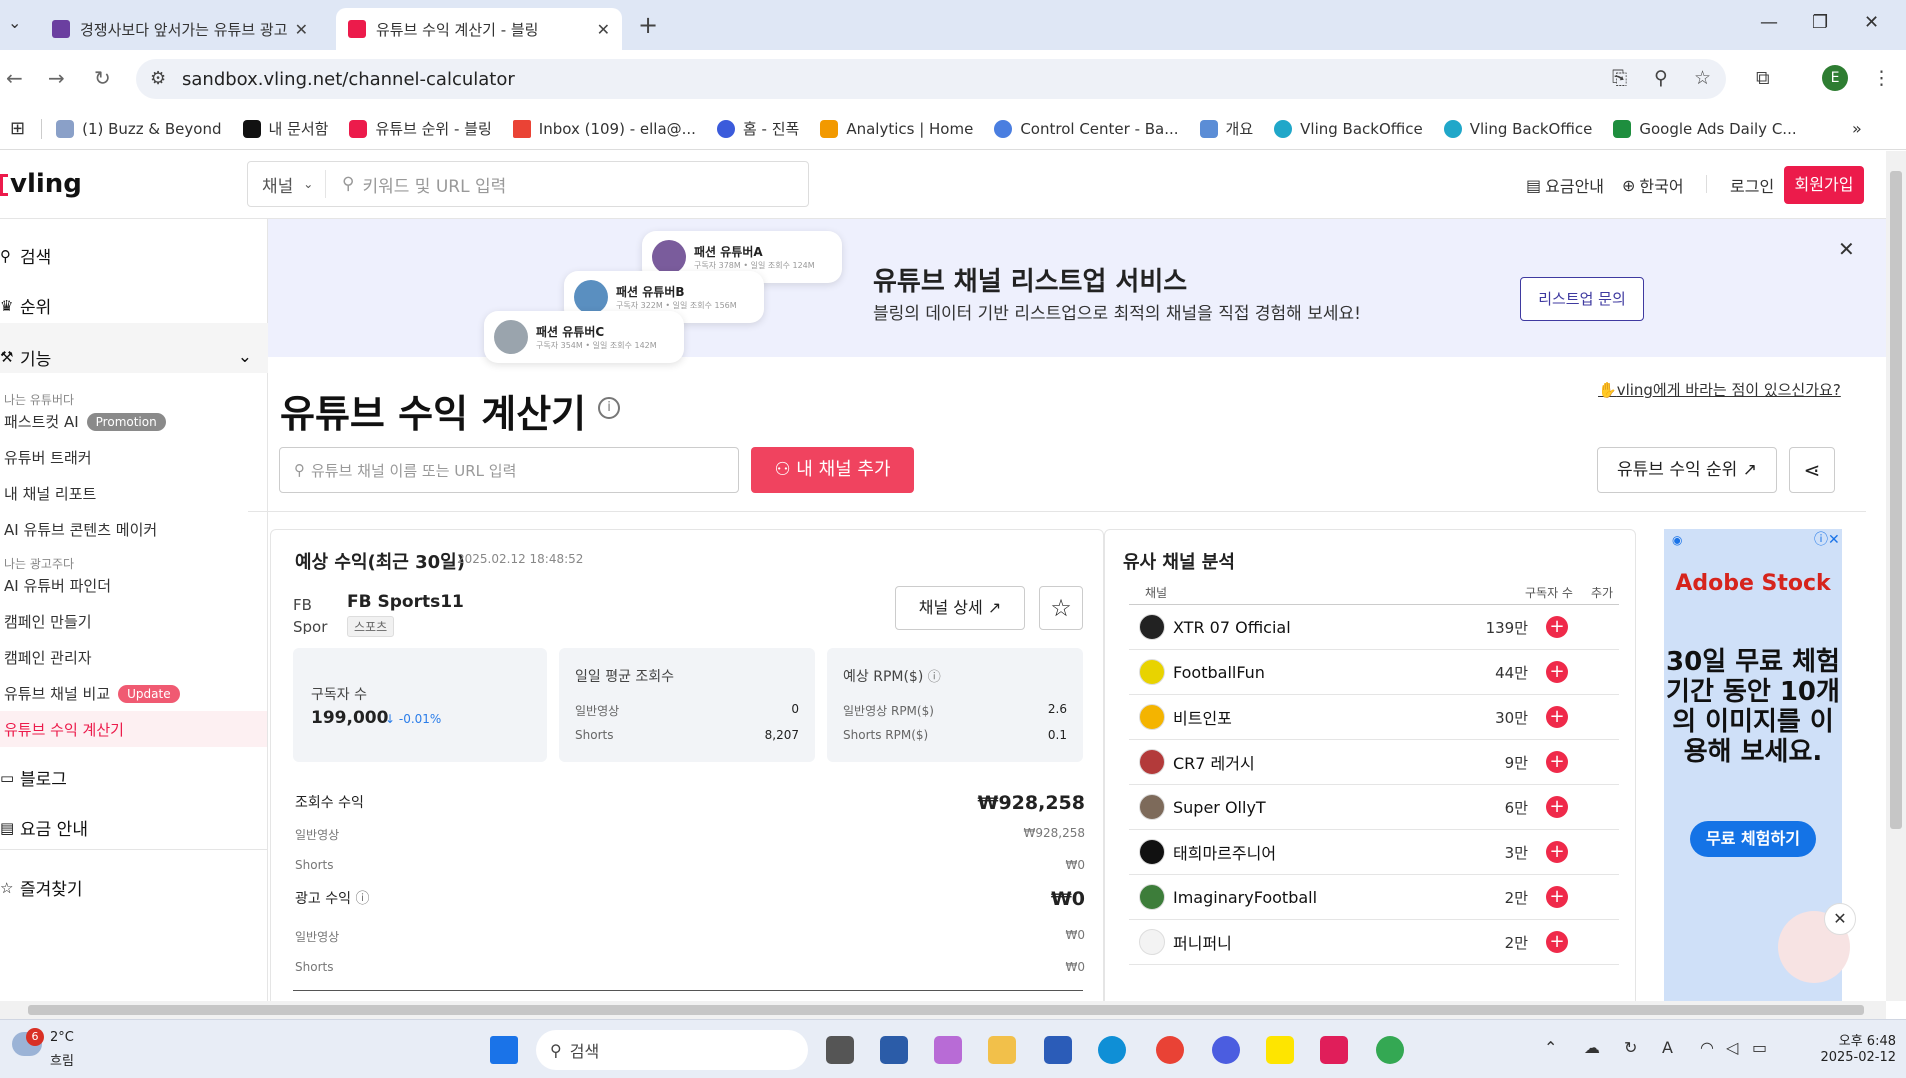  What do you see at coordinates (840, 1050) in the screenshot?
I see `task-view-icon` at bounding box center [840, 1050].